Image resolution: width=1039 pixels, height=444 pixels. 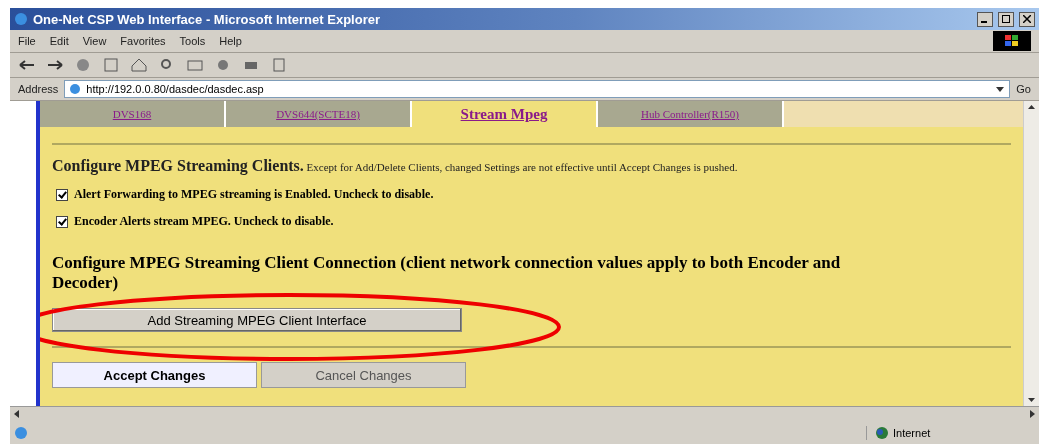 What do you see at coordinates (143, 41) in the screenshot?
I see `menu-item: Favorites` at bounding box center [143, 41].